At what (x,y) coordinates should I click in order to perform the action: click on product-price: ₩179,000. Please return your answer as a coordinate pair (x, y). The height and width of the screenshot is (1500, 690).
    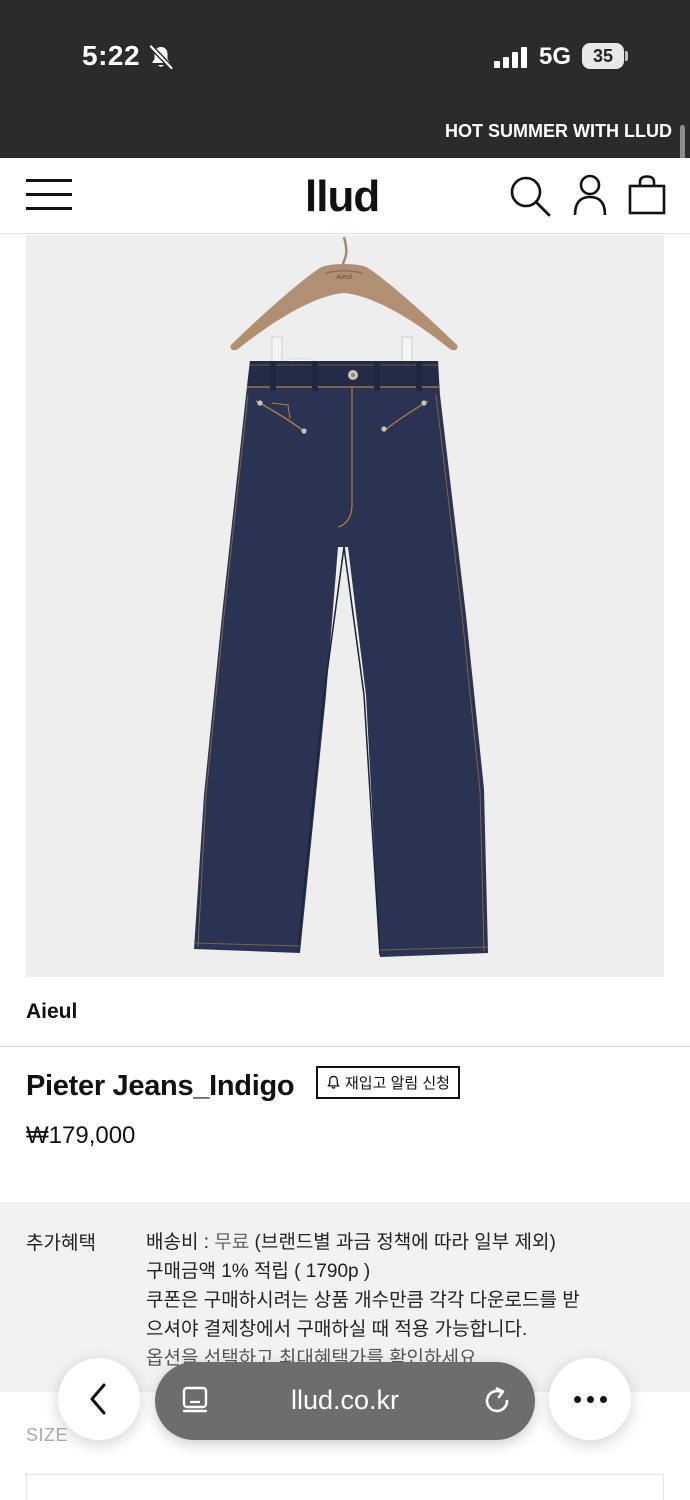
    Looking at the image, I should click on (81, 1135).